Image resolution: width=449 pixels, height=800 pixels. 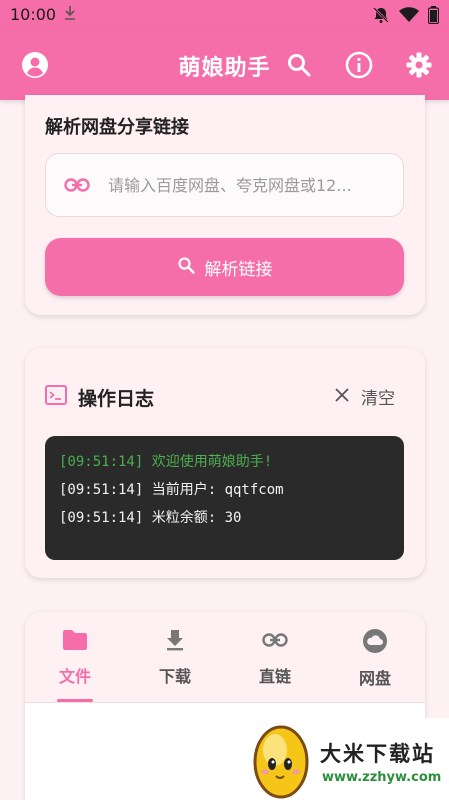 I want to click on battery-icon, so click(x=433, y=17).